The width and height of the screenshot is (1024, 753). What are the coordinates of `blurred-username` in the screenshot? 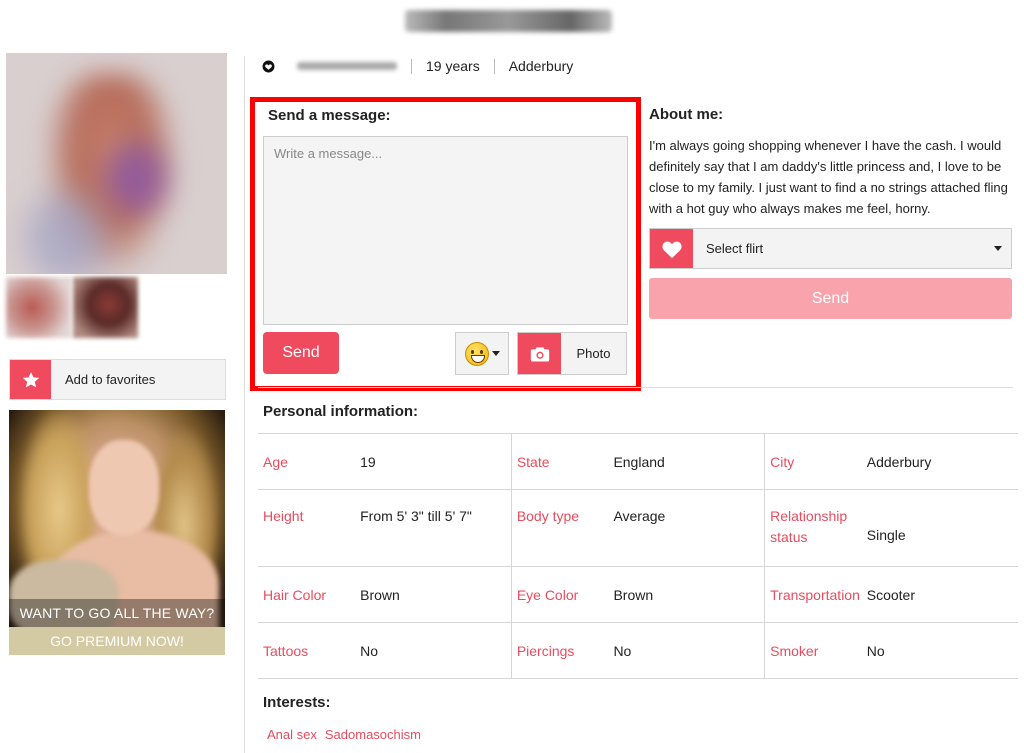 It's located at (347, 66).